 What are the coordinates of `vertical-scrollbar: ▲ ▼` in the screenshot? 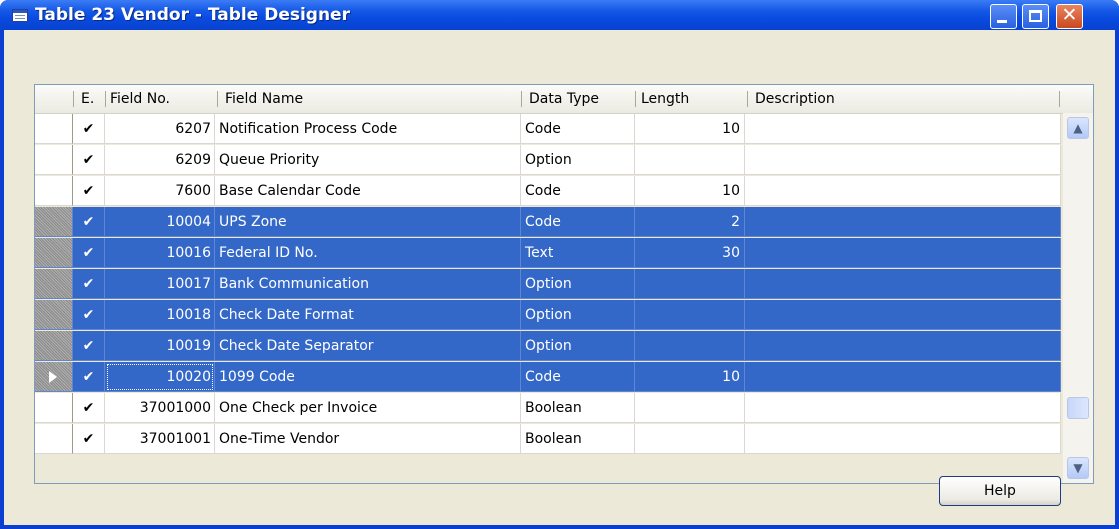 It's located at (1078, 298).